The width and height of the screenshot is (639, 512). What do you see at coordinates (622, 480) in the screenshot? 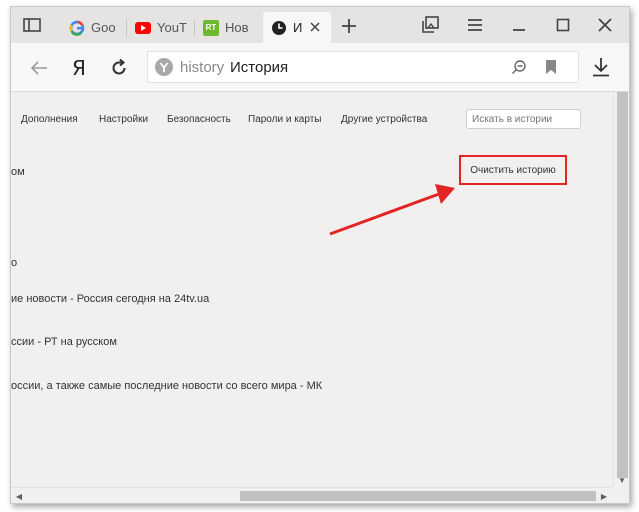
I see `scroll-down-icon: ▼` at bounding box center [622, 480].